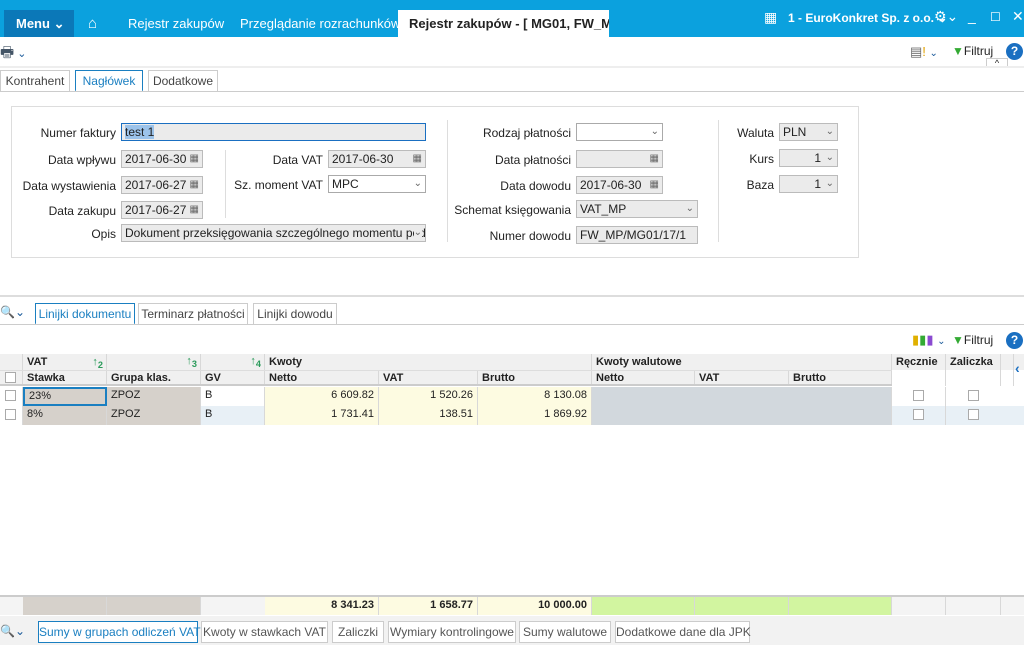 The width and height of the screenshot is (1024, 645). I want to click on sort-icon: ↑4, so click(255, 362).